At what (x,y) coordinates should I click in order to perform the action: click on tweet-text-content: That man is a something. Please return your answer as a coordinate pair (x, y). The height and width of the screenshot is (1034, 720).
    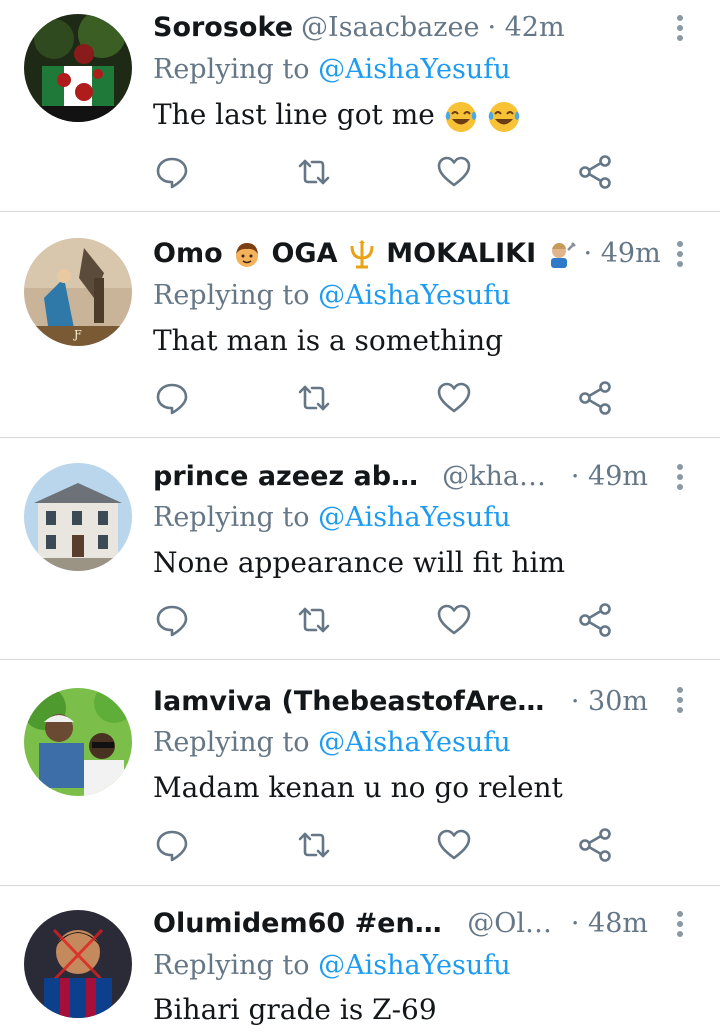
    Looking at the image, I should click on (328, 340).